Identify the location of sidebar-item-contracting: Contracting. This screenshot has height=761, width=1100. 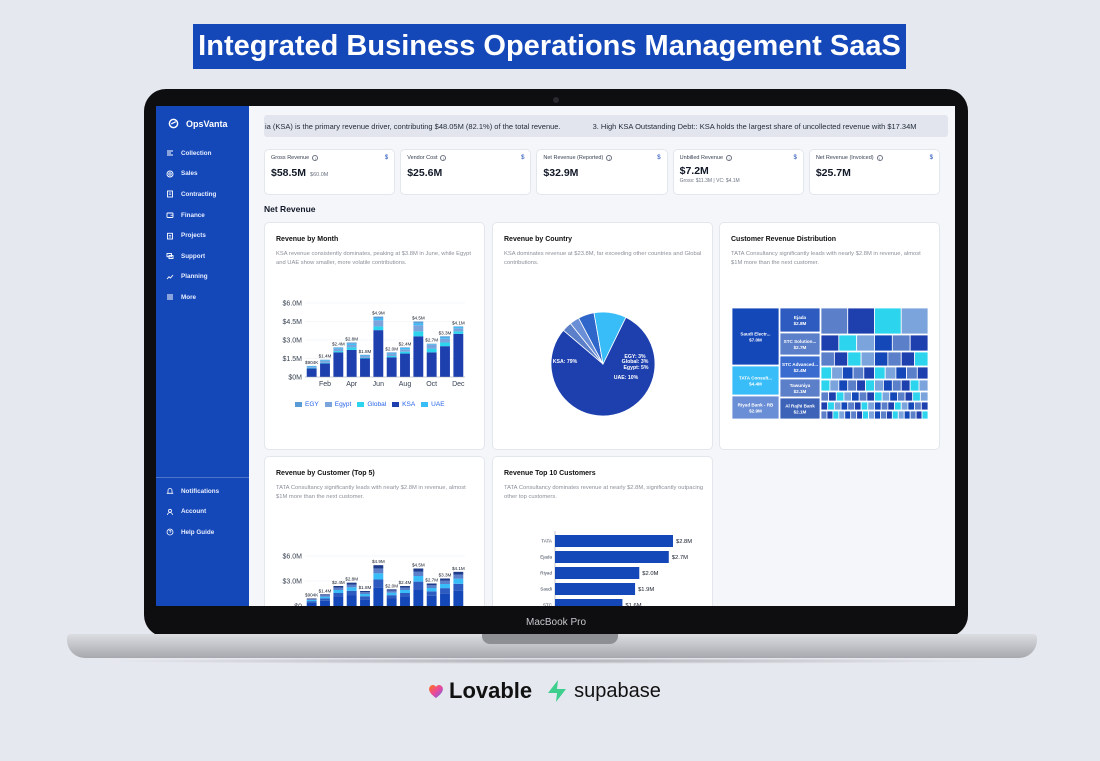
(191, 194).